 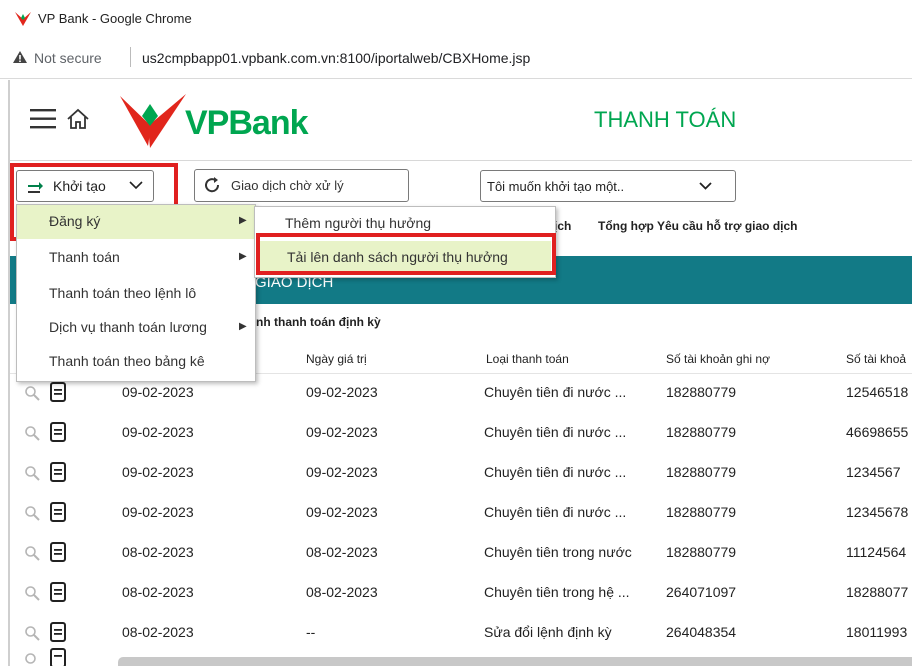 I want to click on submenu-add-beneficiary-label: Thêm người thụ hưởng, so click(x=358, y=223).